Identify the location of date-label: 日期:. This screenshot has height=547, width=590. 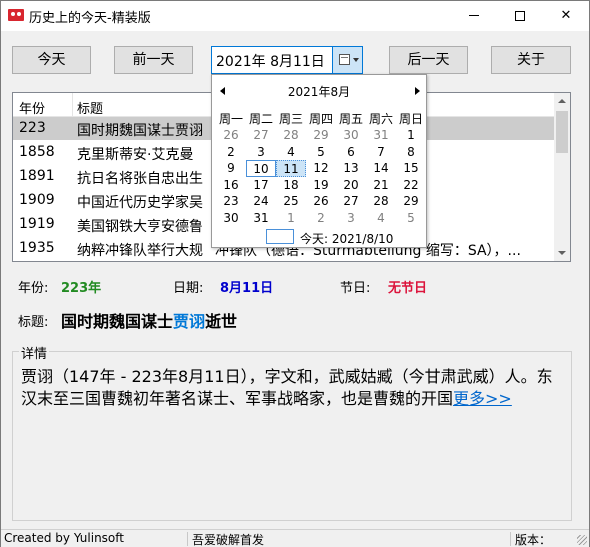
(188, 288).